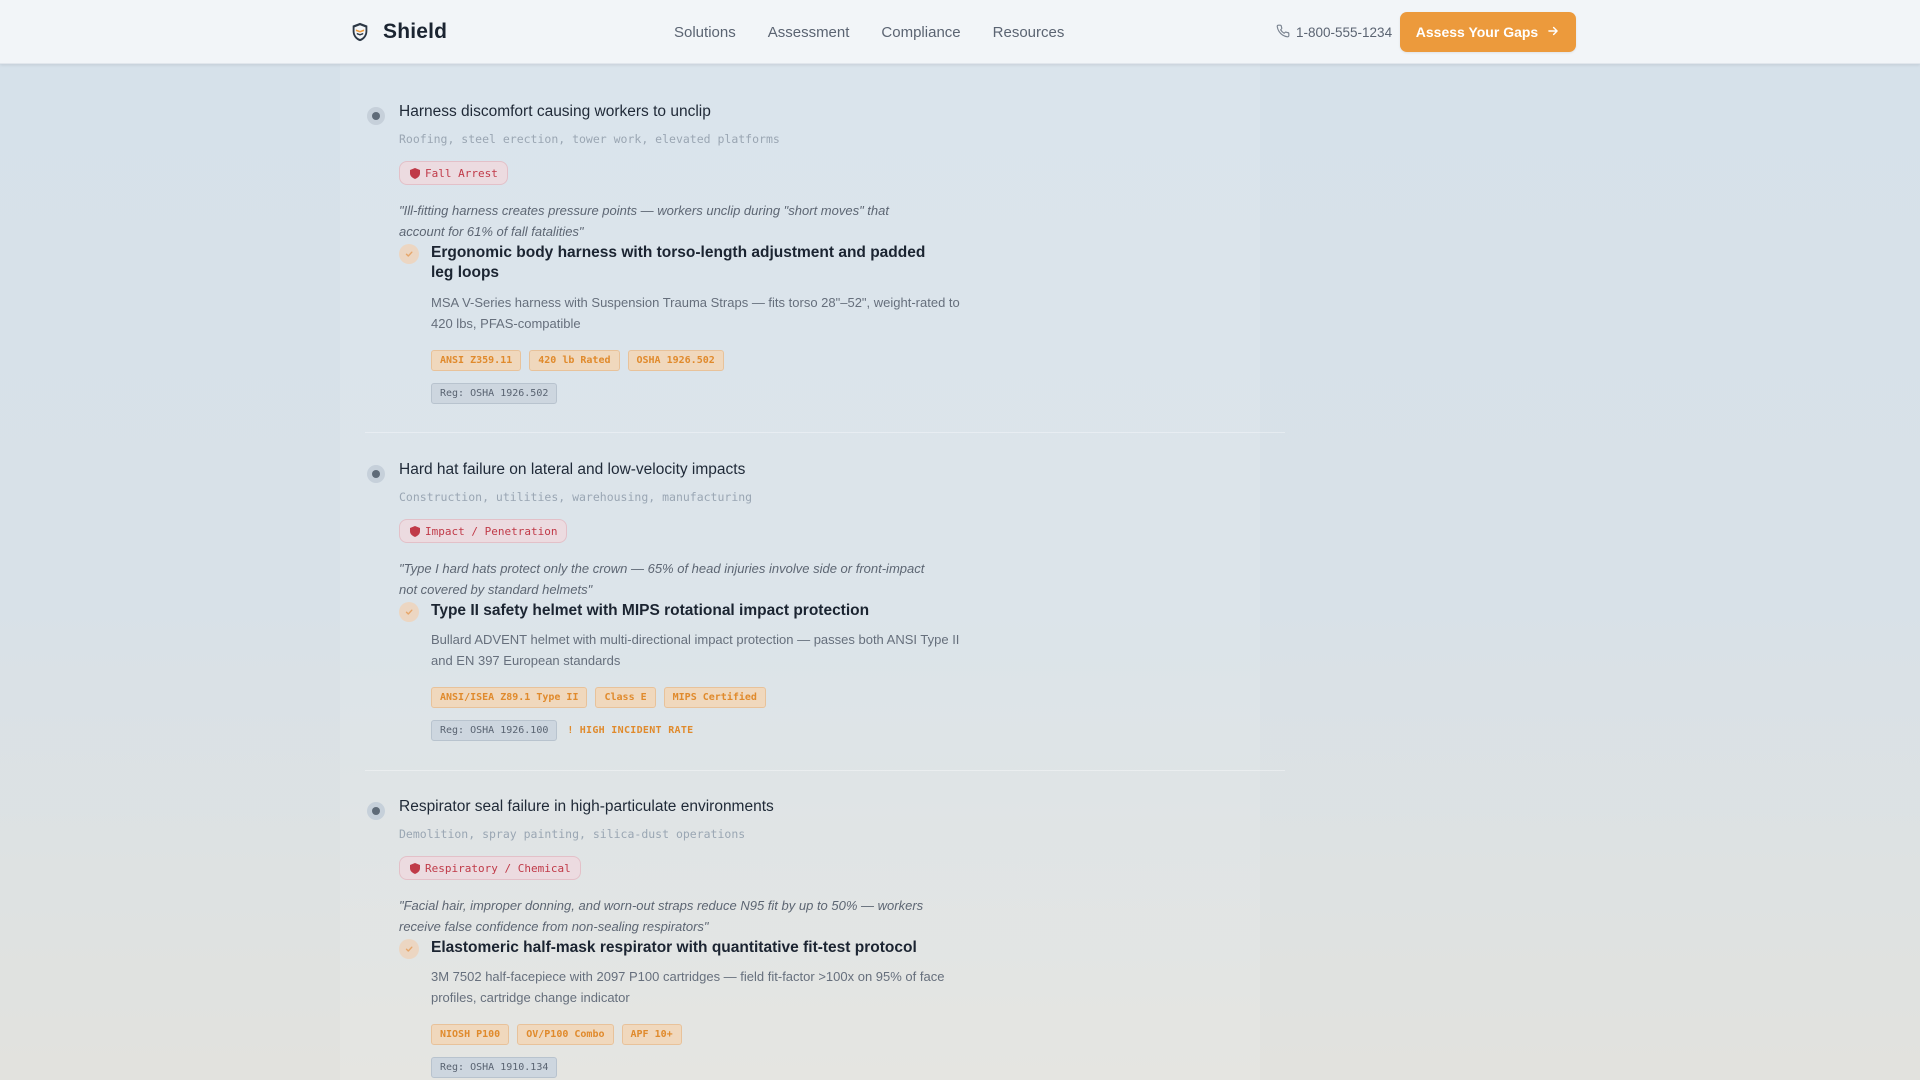 Image resolution: width=1920 pixels, height=1080 pixels. I want to click on incident-alert-label: HIGH INCIDENT RATE, so click(636, 730).